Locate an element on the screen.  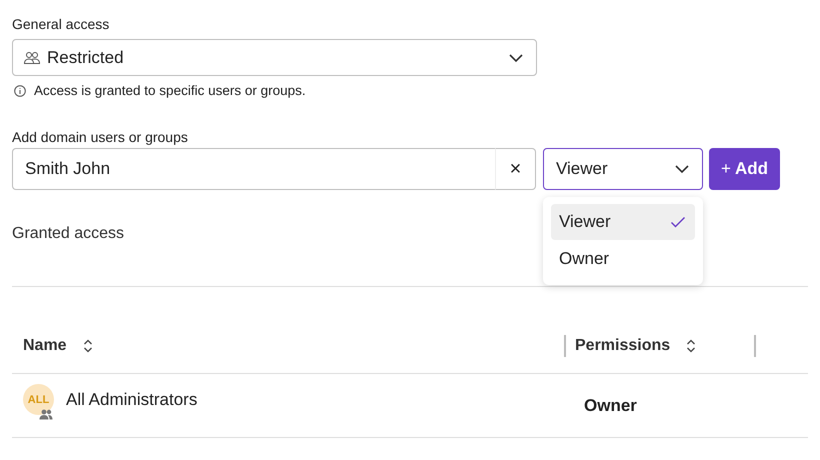
table-cell: Owner is located at coordinates (610, 406).